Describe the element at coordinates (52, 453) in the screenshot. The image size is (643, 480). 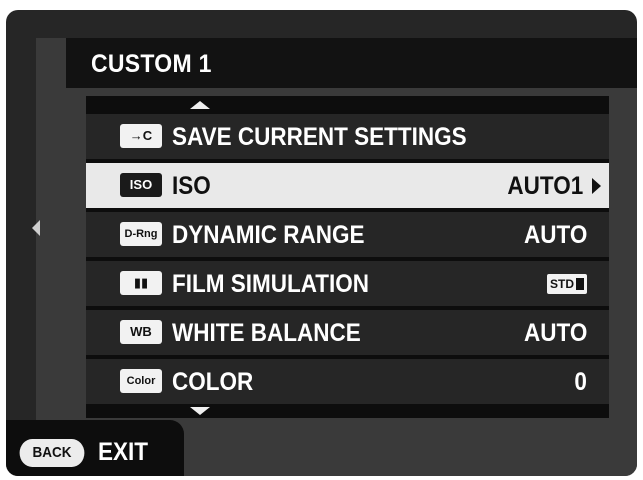
I see `back-button: BACK` at that location.